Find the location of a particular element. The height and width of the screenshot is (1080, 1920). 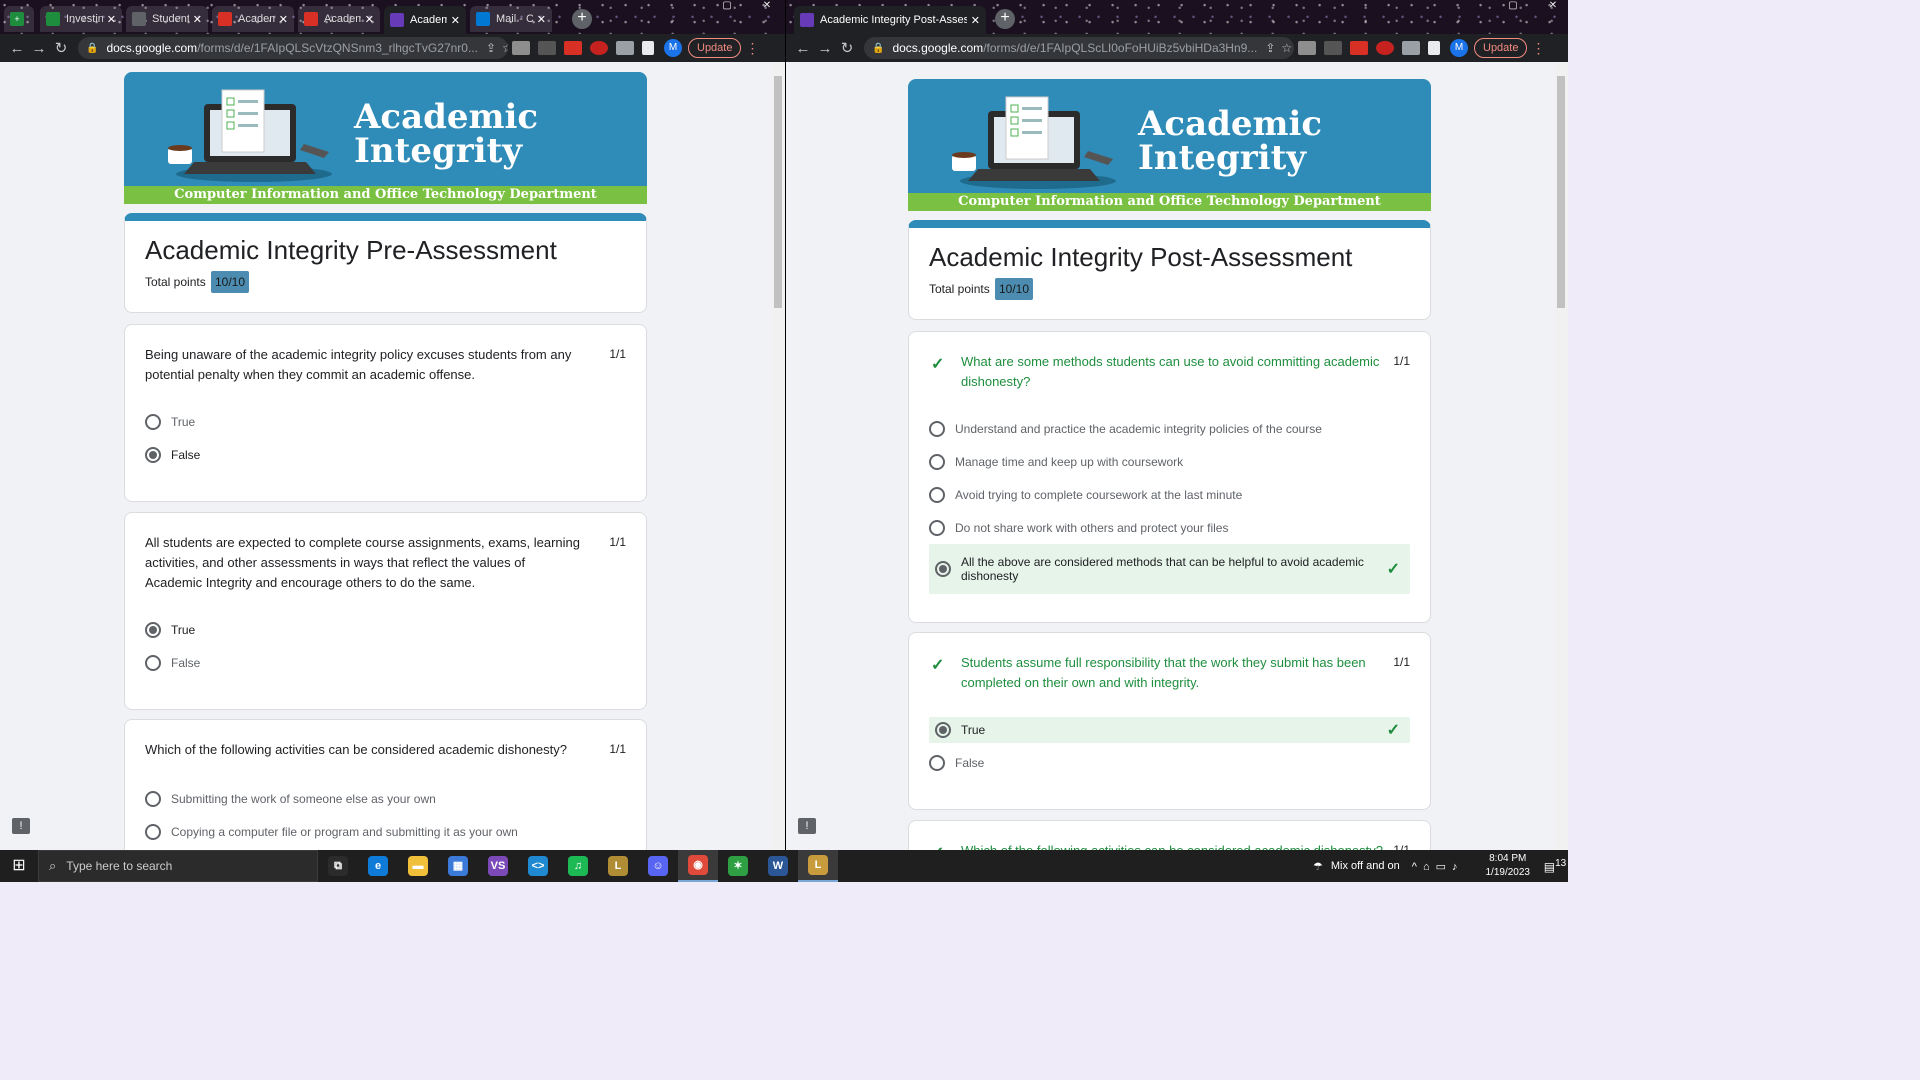

tray-icons: ^⌂▭♪ is located at coordinates (1438, 866).